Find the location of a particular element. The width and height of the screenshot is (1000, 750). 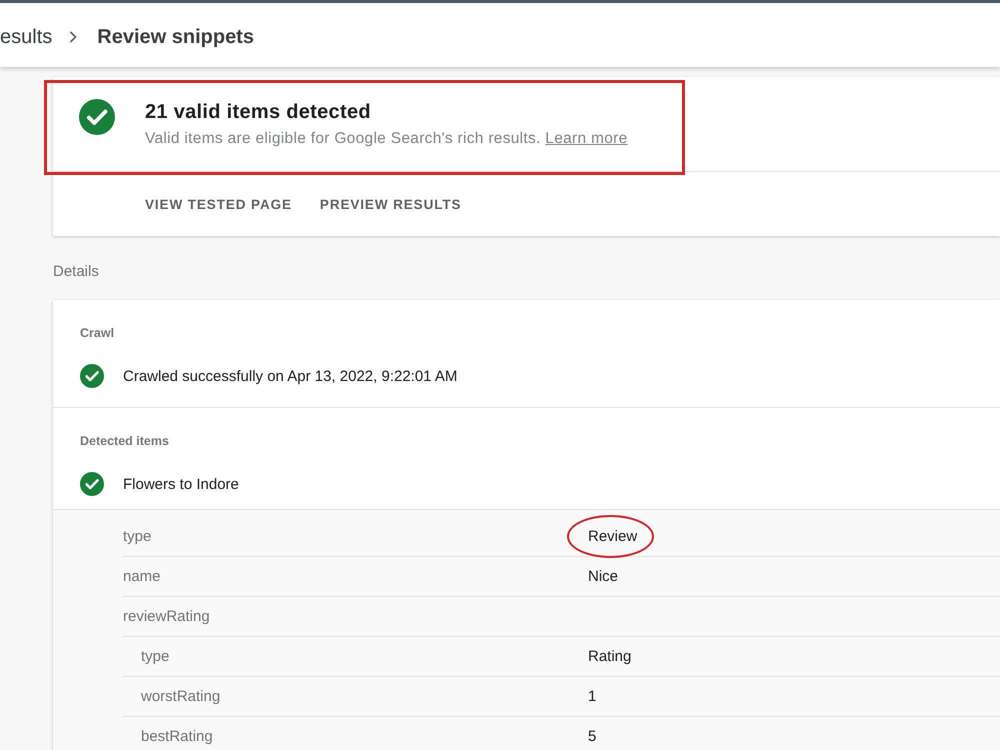

property-name: bestRating is located at coordinates (177, 736).